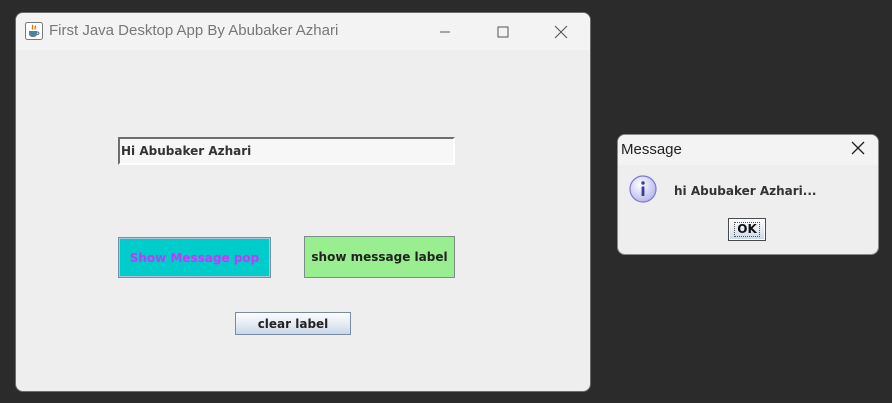 Image resolution: width=892 pixels, height=403 pixels. I want to click on dialog-close-button, so click(858, 150).